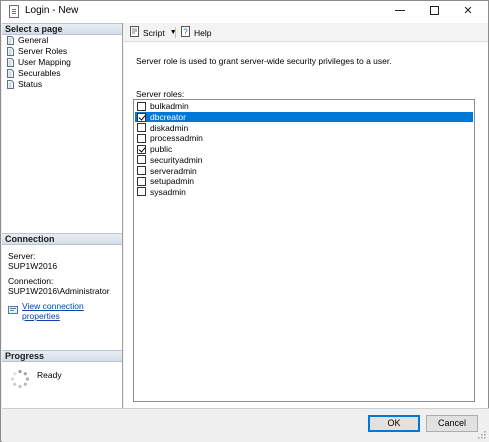  I want to click on maximize-button, so click(434, 12).